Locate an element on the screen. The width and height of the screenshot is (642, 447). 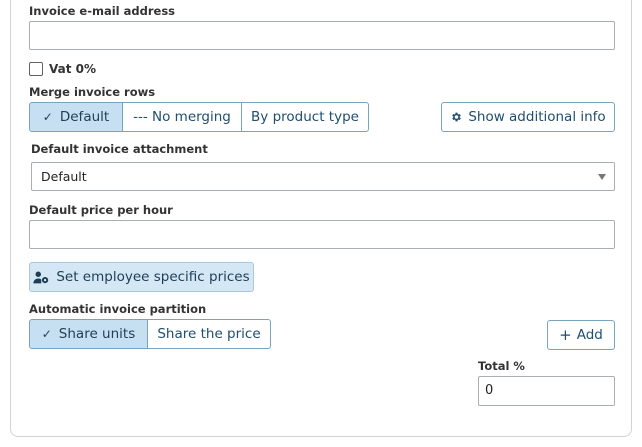
chevron-down-icon is located at coordinates (602, 177).